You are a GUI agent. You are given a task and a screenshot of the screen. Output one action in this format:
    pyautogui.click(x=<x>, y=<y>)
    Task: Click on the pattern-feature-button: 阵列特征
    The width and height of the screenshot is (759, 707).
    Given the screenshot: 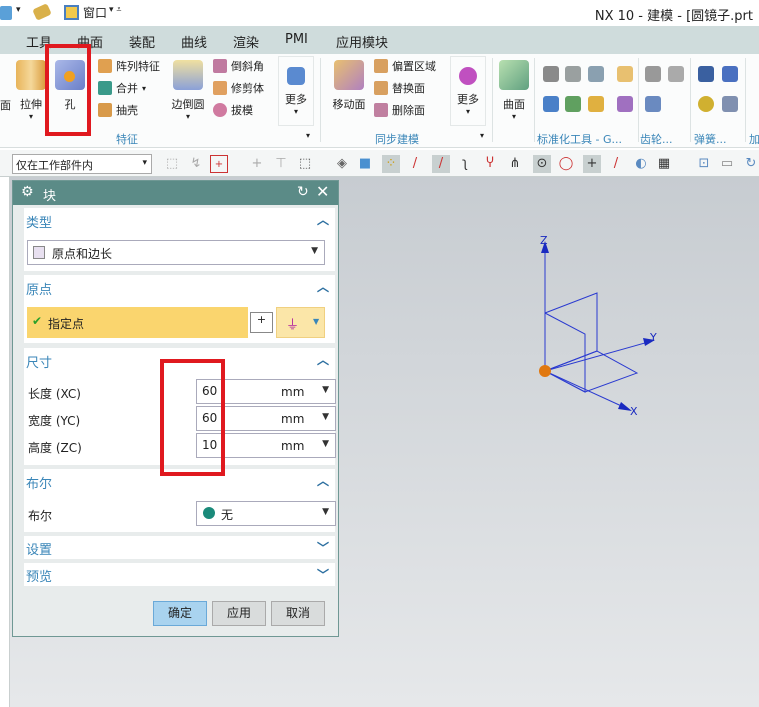 What is the action you would take?
    pyautogui.click(x=129, y=66)
    